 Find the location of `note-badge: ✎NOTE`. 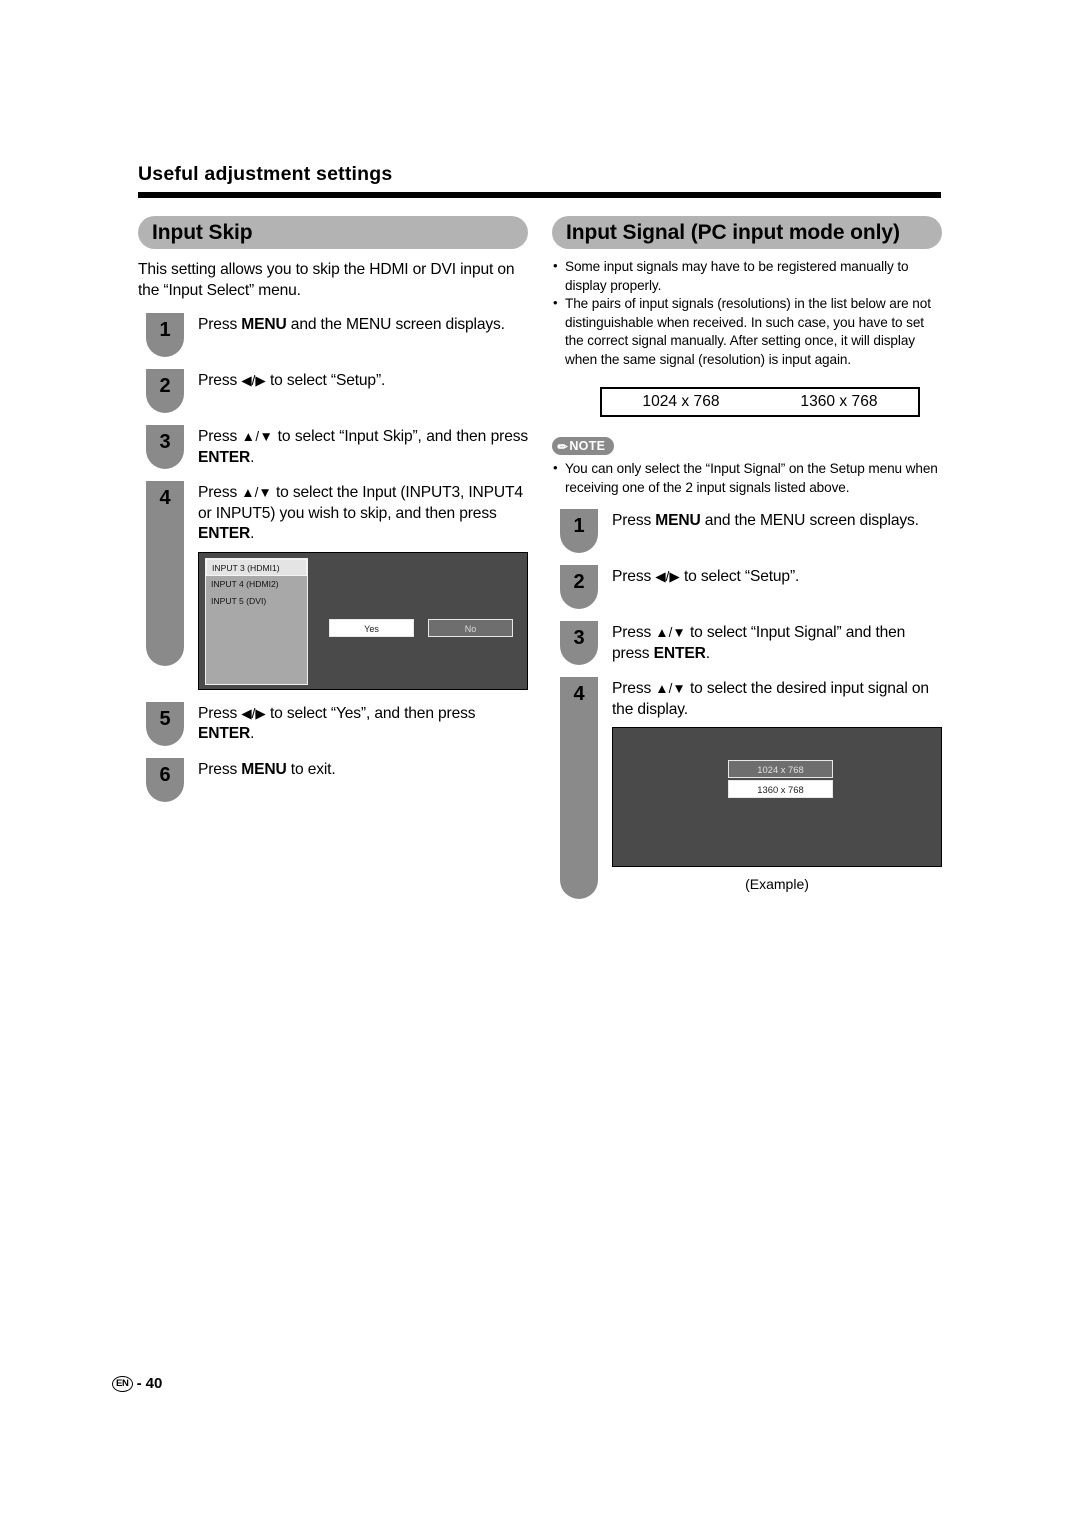

note-badge: ✎NOTE is located at coordinates (583, 446).